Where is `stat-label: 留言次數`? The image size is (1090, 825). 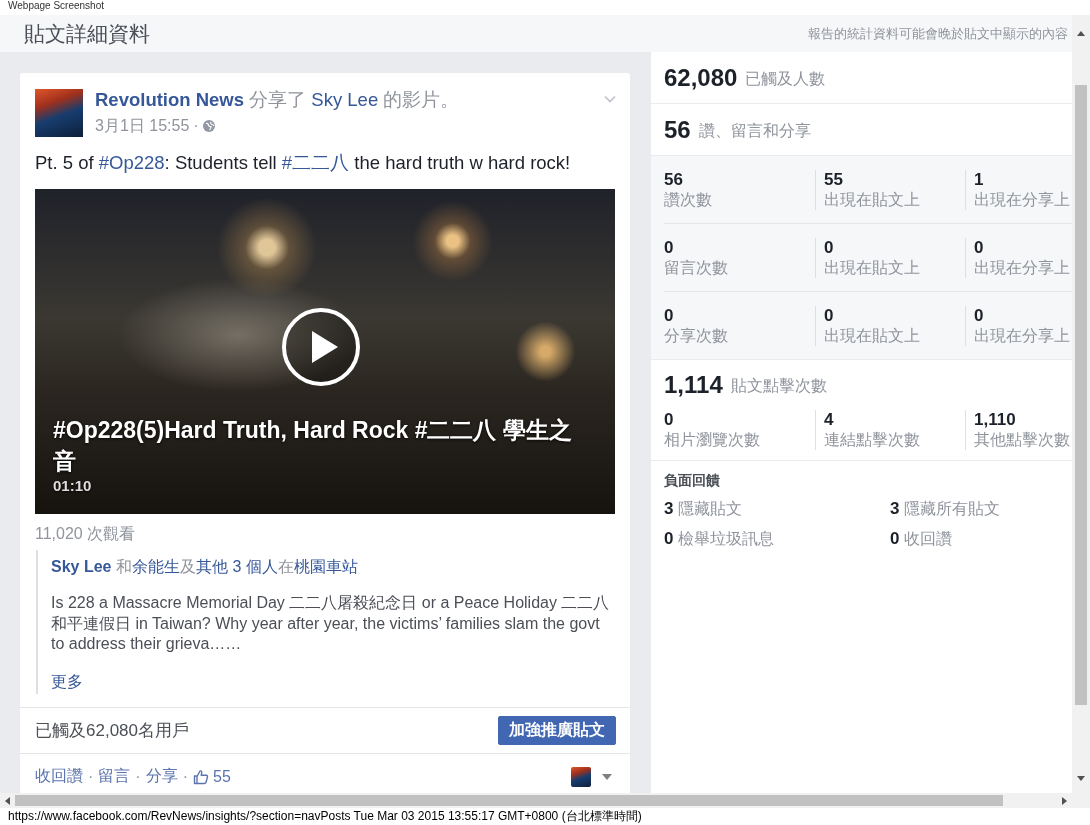
stat-label: 留言次數 is located at coordinates (696, 267).